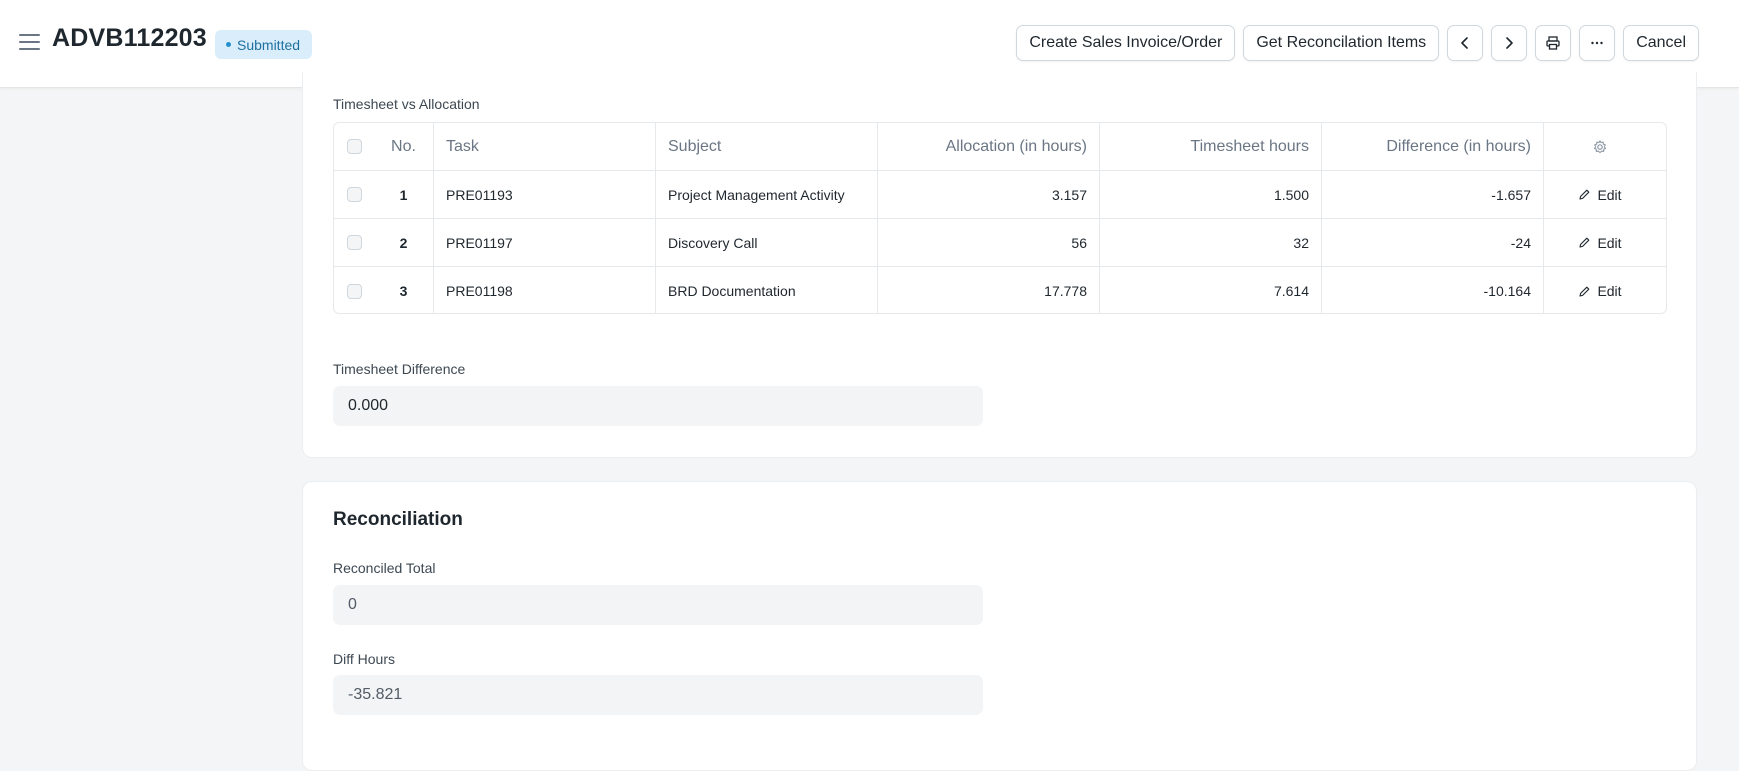 This screenshot has width=1739, height=771. I want to click on diff-hours-label: Diff Hours, so click(364, 659).